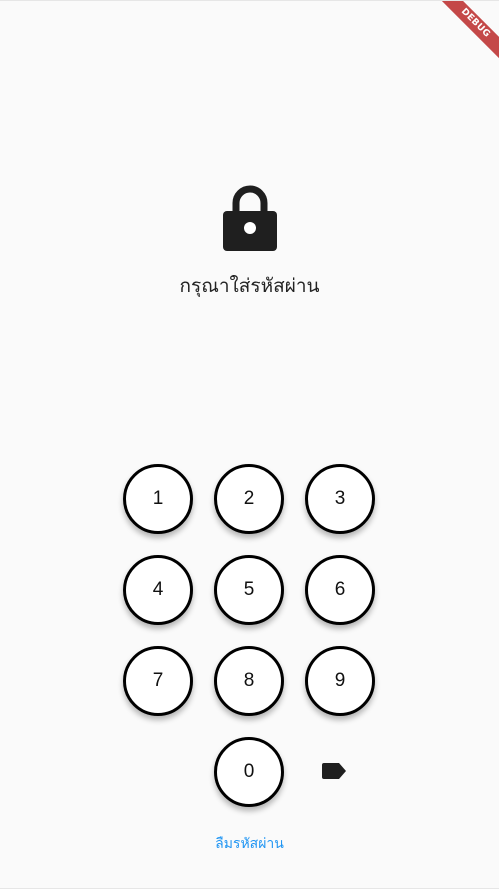 The height and width of the screenshot is (889, 499). I want to click on key-2: 2, so click(249, 499).